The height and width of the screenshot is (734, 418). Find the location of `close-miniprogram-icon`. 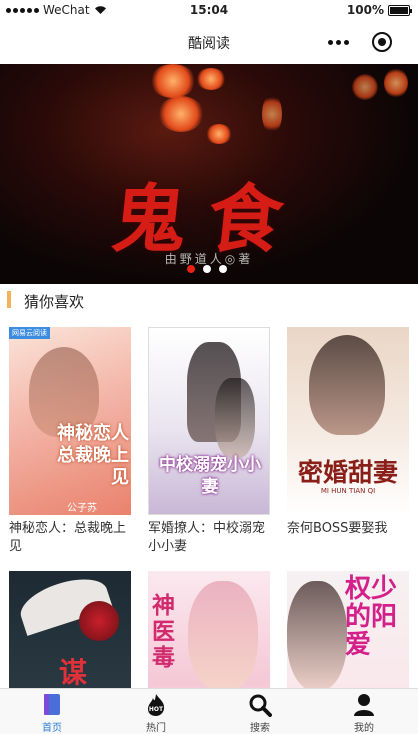

close-miniprogram-icon is located at coordinates (382, 42).